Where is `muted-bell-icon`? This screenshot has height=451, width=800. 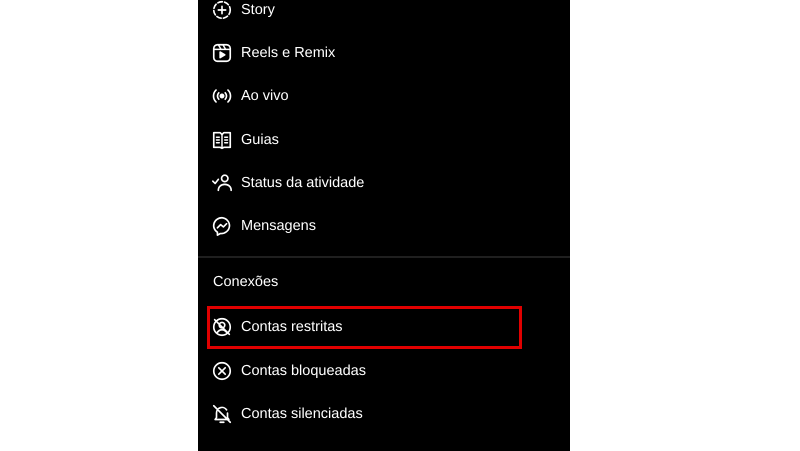
muted-bell-icon is located at coordinates (222, 414).